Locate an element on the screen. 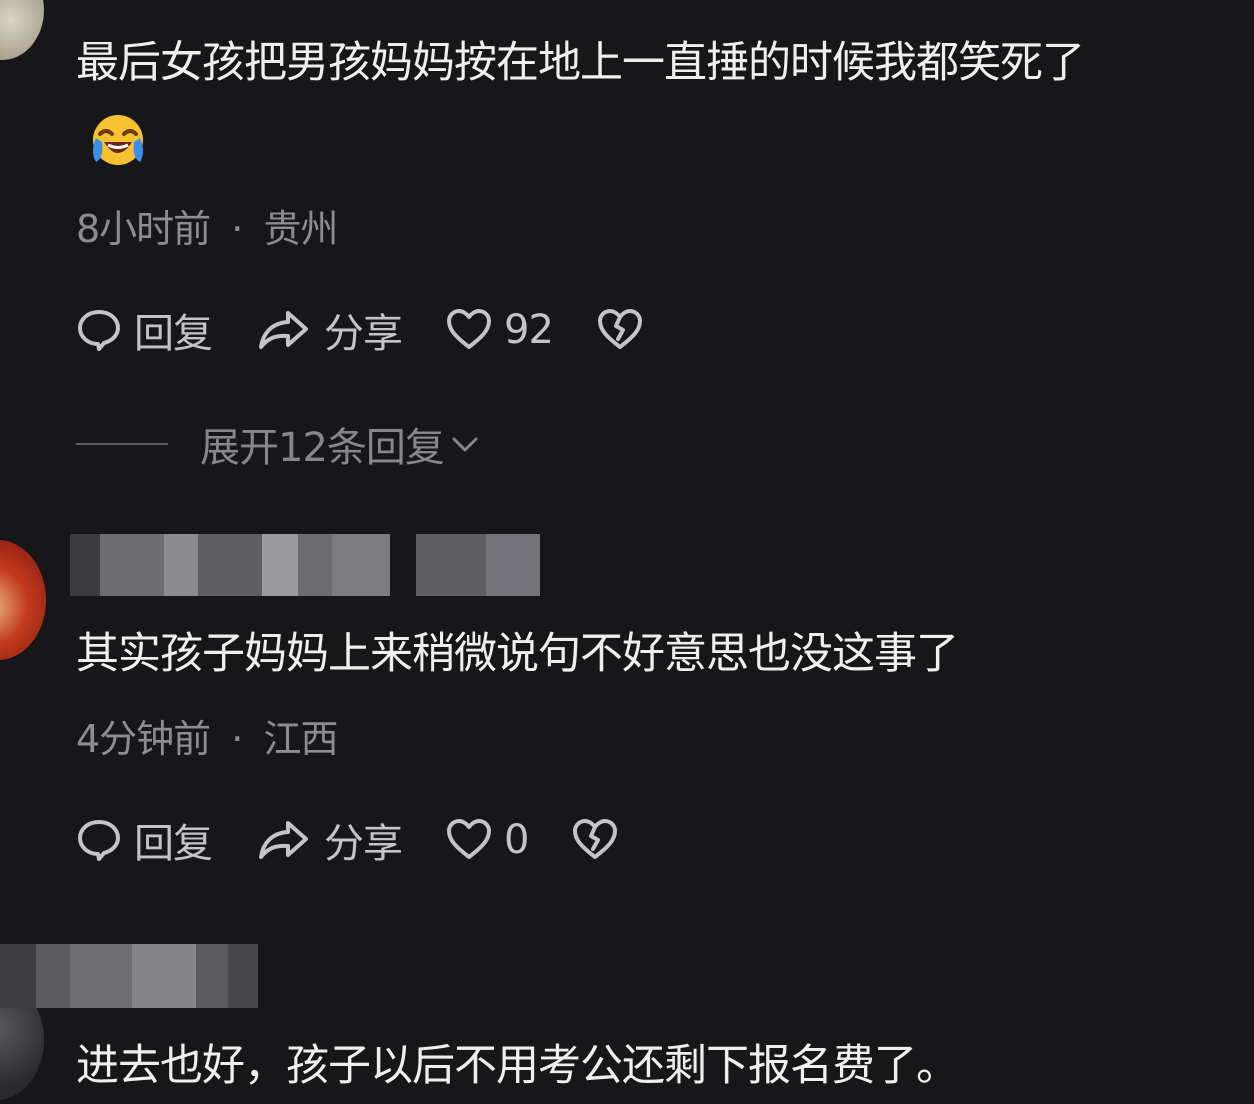 Image resolution: width=1254 pixels, height=1104 pixels. comment-location: 江西 is located at coordinates (300, 739).